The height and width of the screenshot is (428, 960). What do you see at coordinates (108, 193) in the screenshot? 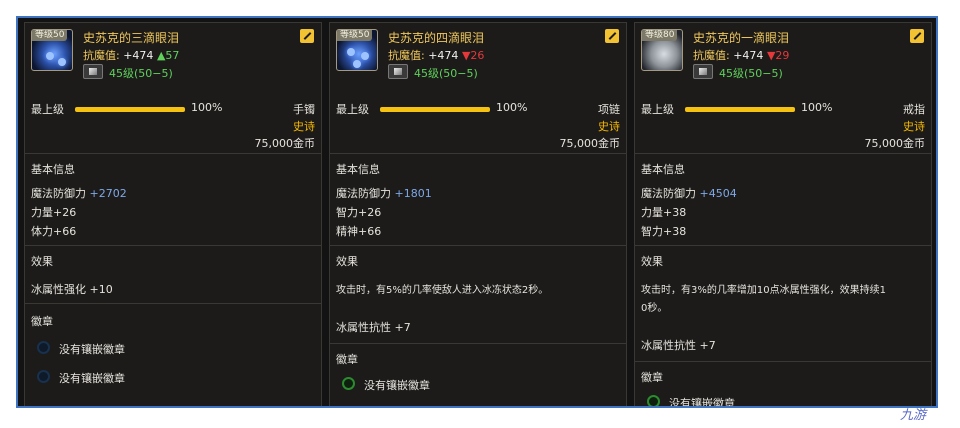
I see `stat-magic-defense-value: +2702` at bounding box center [108, 193].